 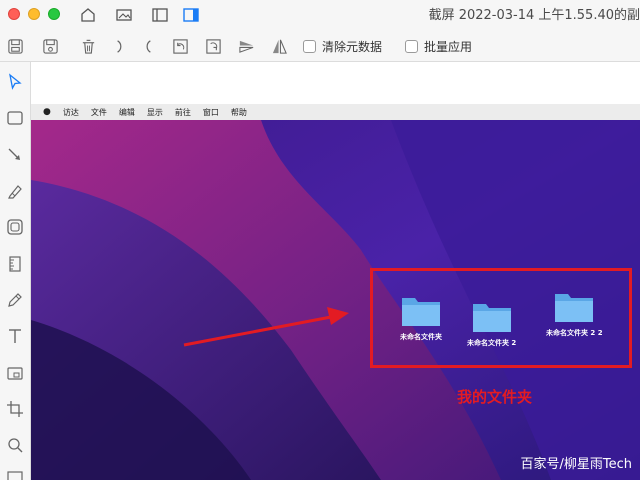 I want to click on folder-item: 未命名文件夹 2 2, so click(x=574, y=314).